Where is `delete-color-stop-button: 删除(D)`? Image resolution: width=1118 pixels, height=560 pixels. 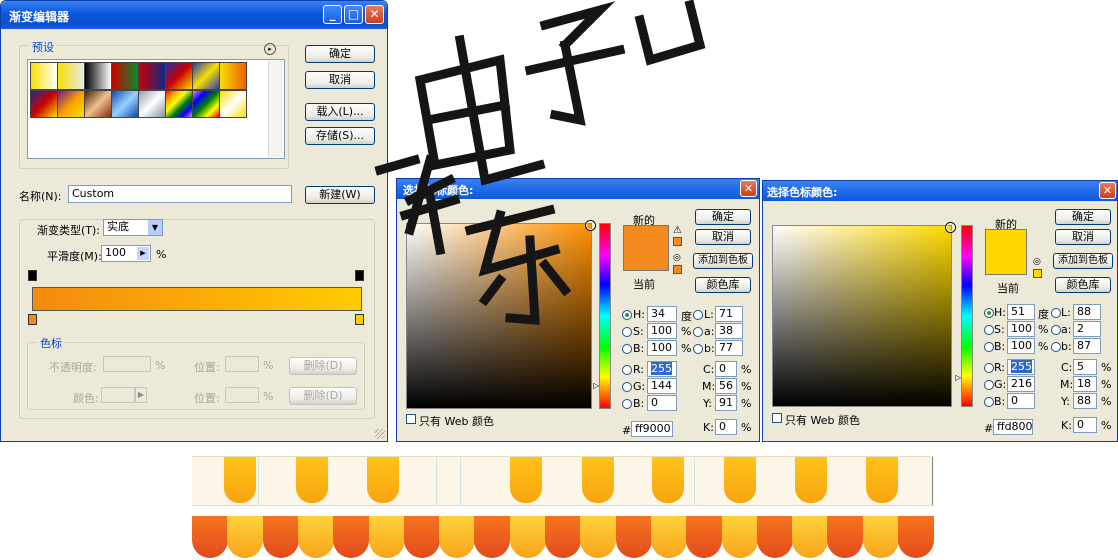 delete-color-stop-button: 删除(D) is located at coordinates (323, 396).